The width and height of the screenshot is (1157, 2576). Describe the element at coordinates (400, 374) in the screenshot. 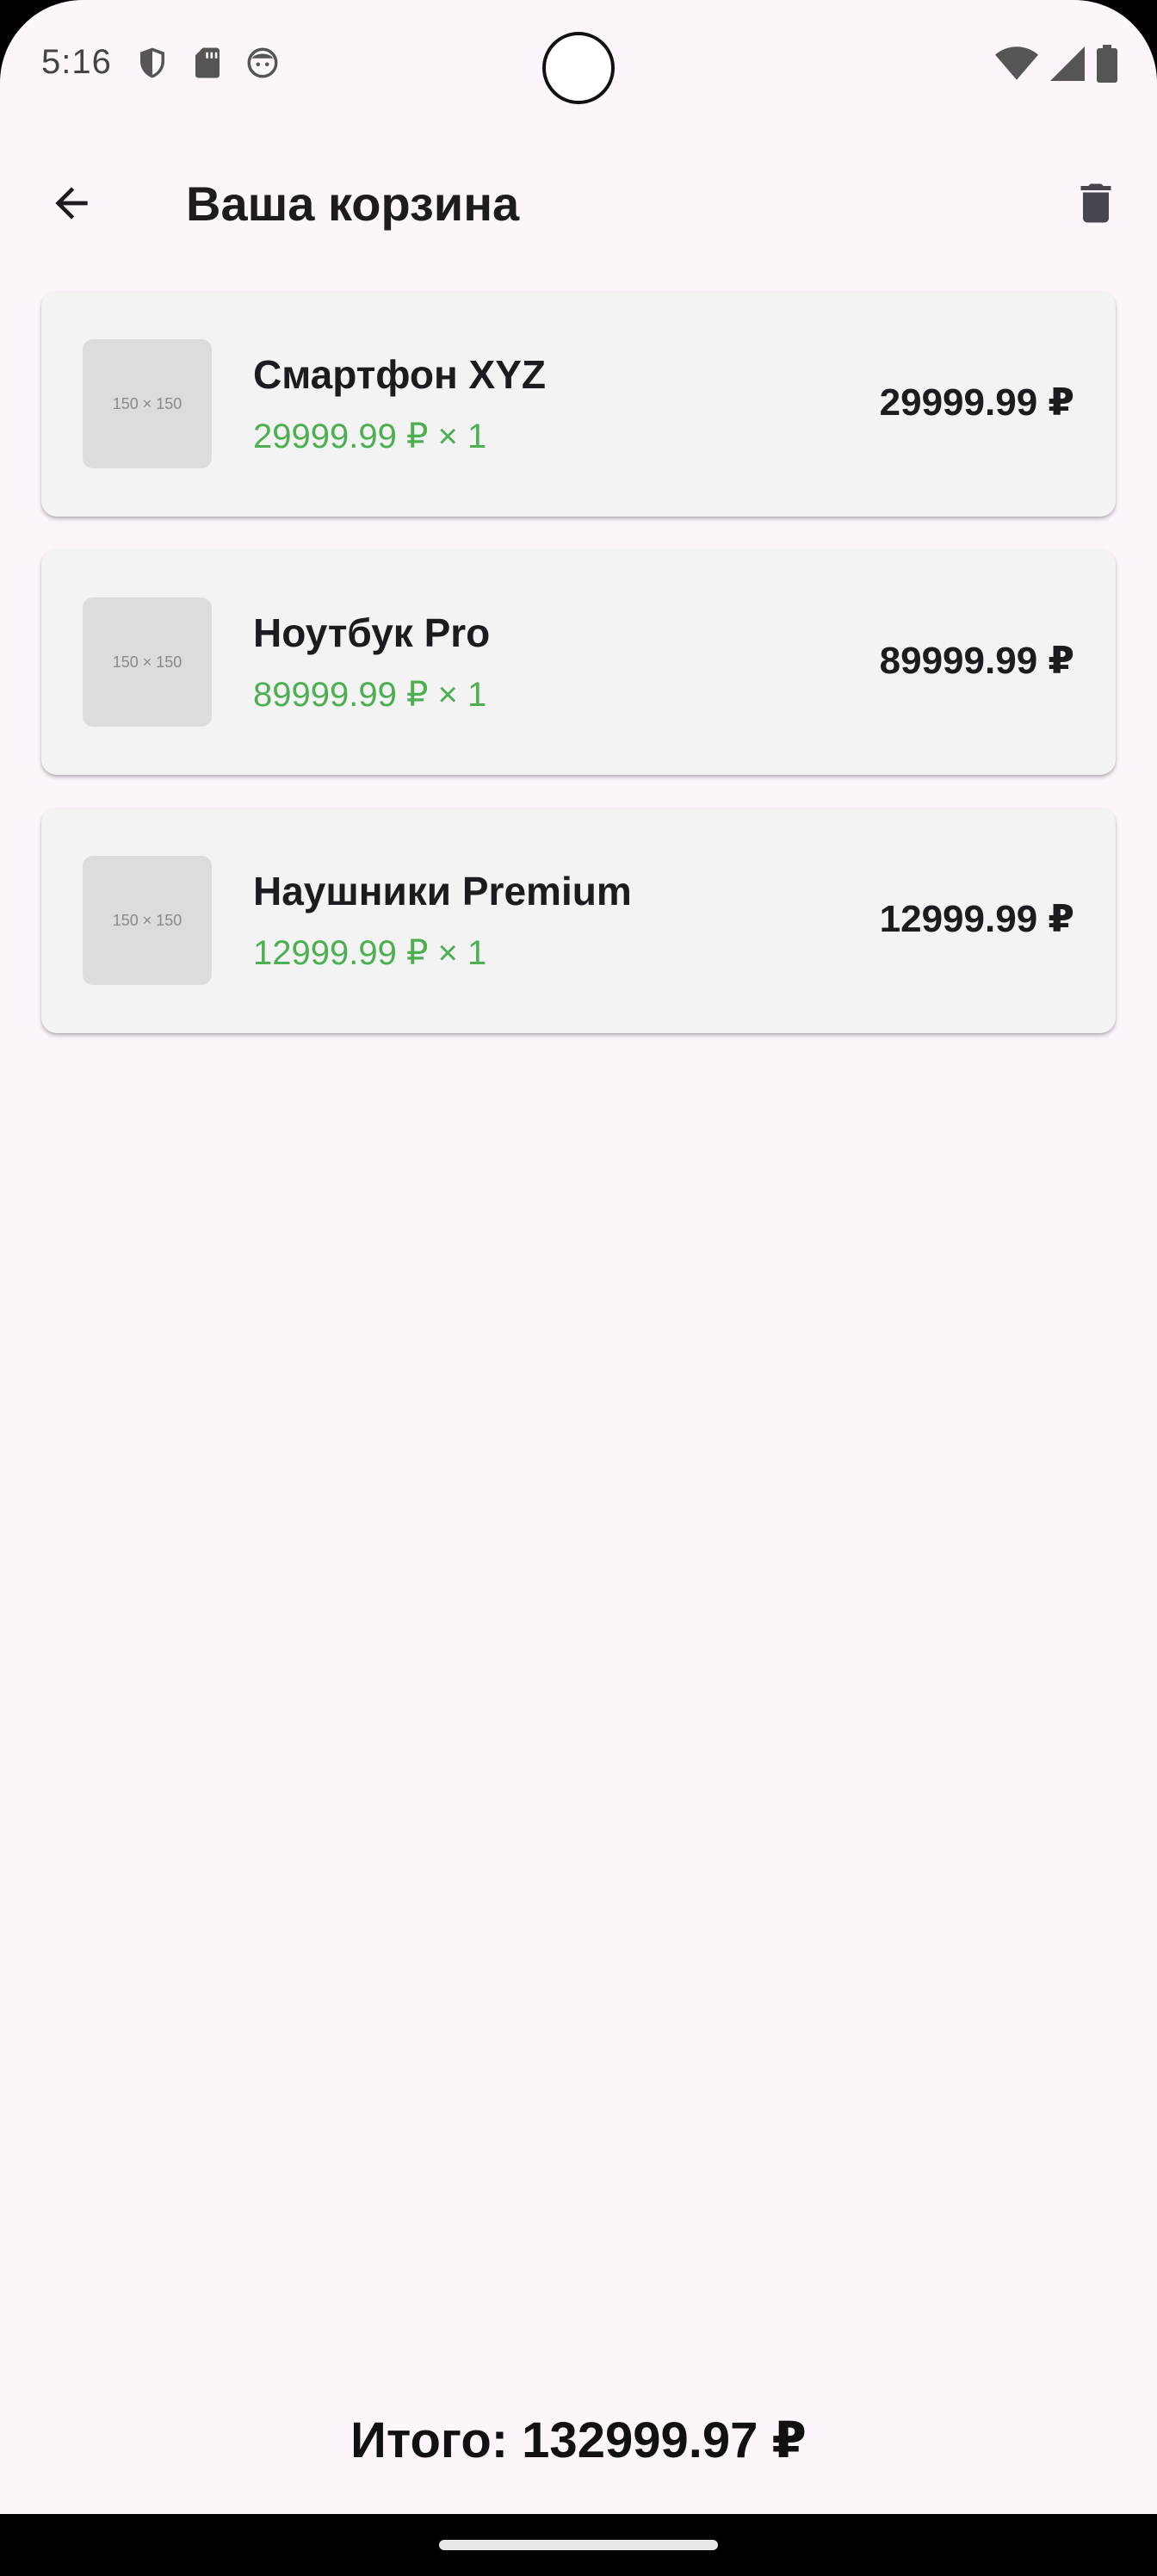

I see `product-name: Смартфон XYZ` at that location.